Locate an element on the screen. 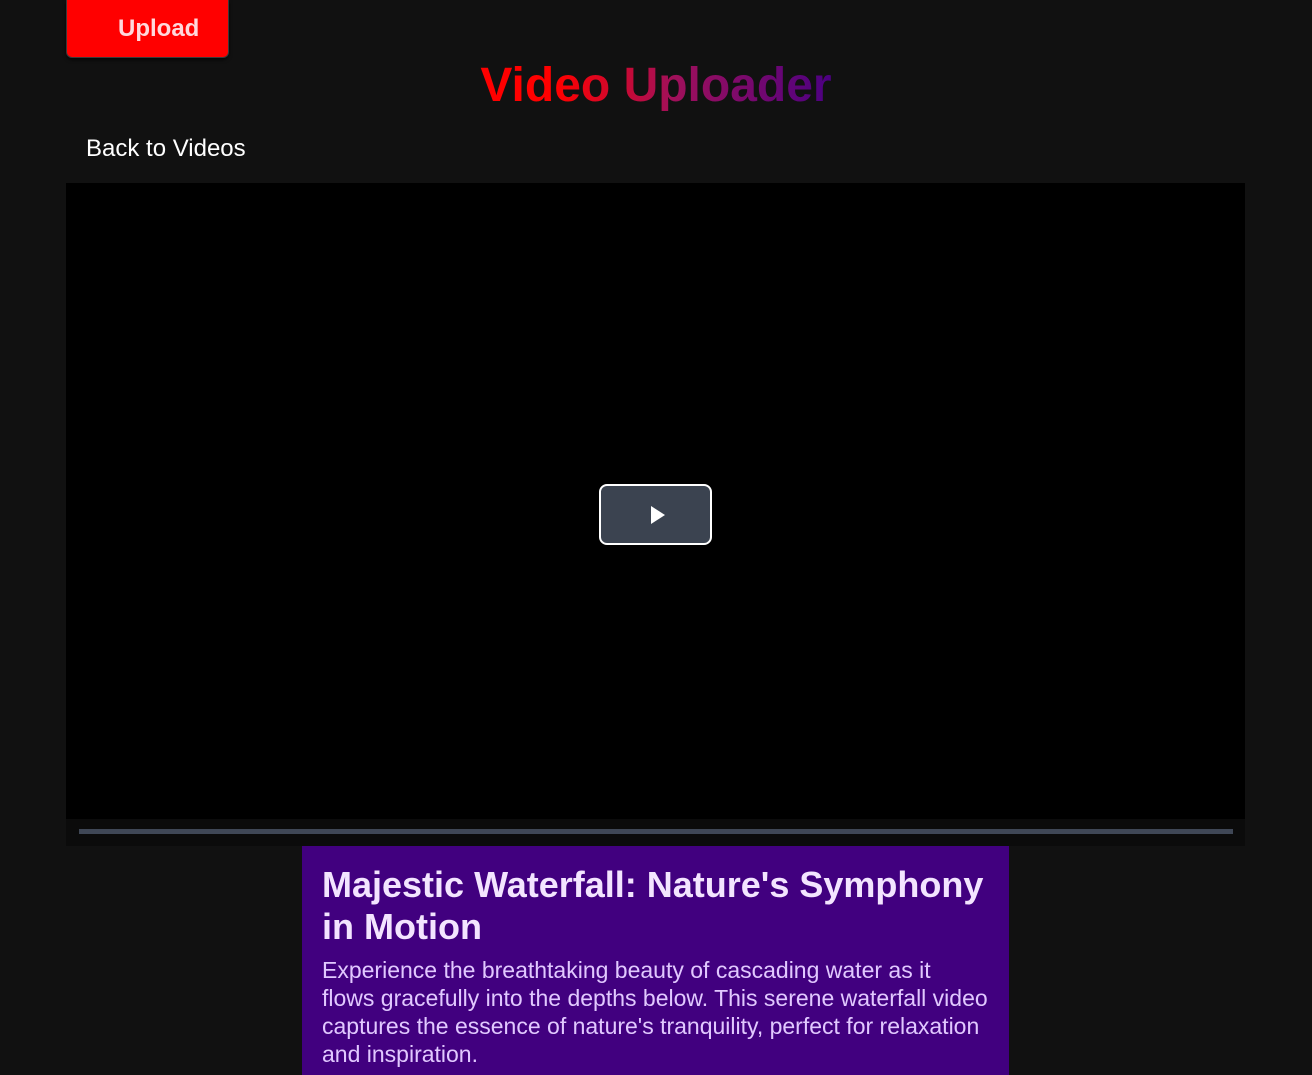  play-button is located at coordinates (655, 514).